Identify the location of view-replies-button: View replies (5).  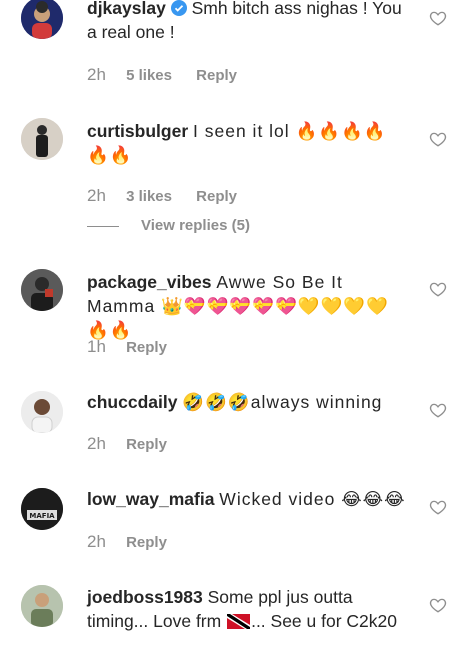
(168, 225).